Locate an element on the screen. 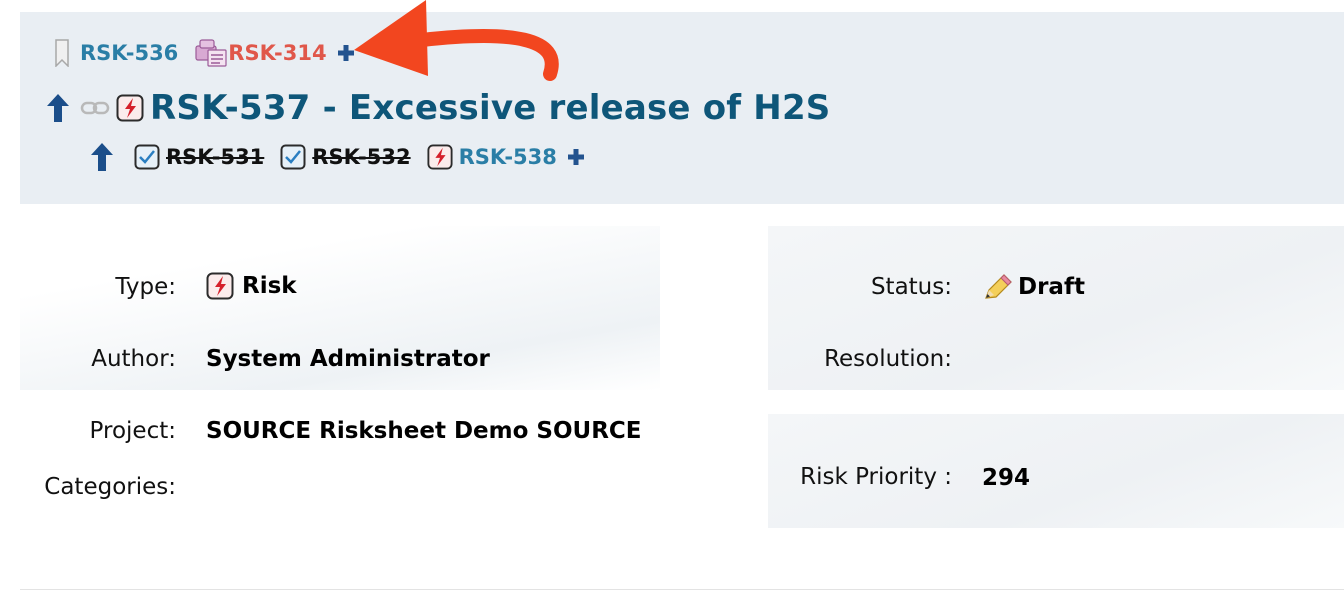 The width and height of the screenshot is (1344, 591). child-item-rsk-531: RSK-531 is located at coordinates (215, 157).